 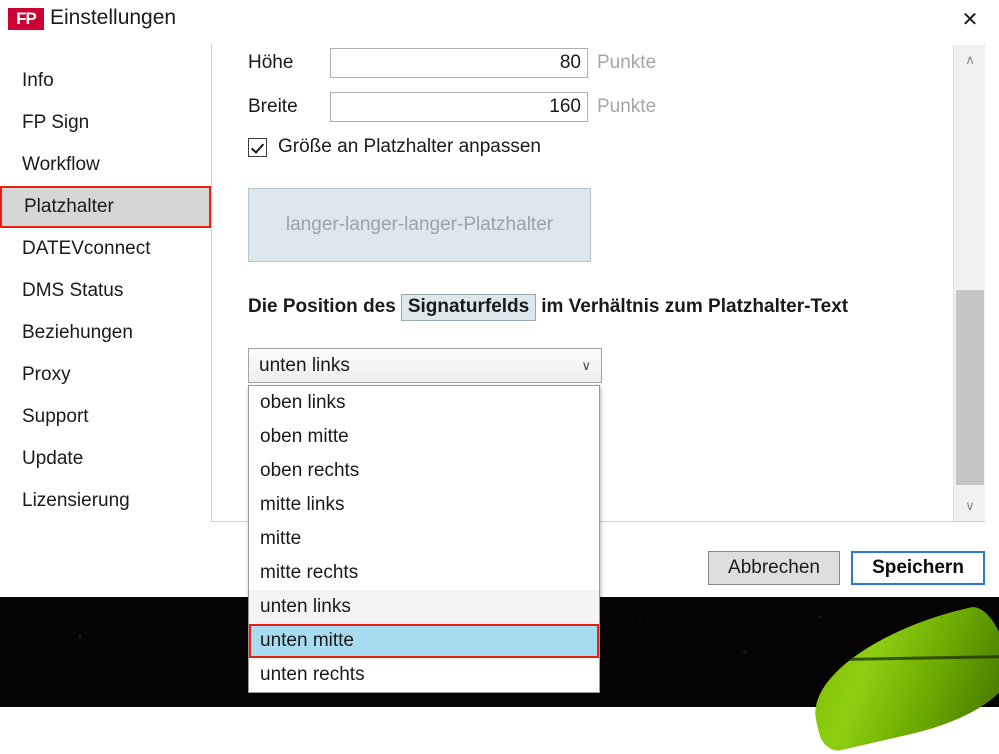 I want to click on chevron-up-icon: ∧, so click(x=970, y=60).